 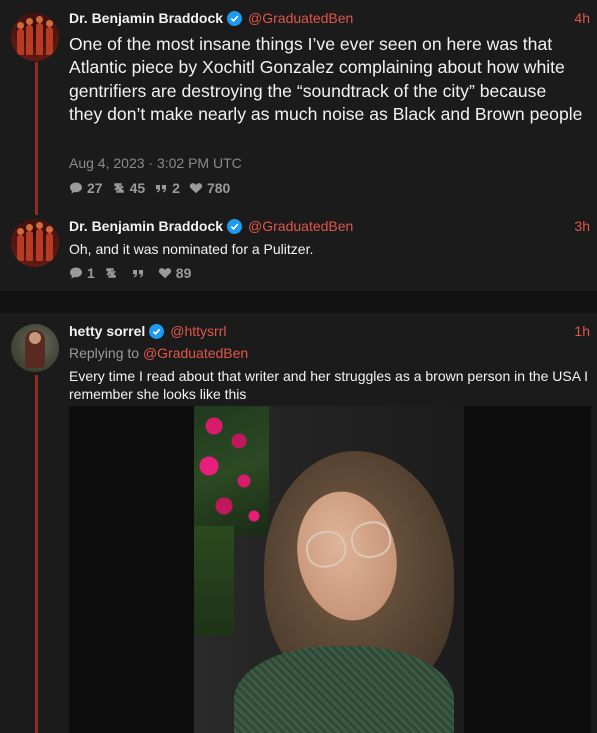 What do you see at coordinates (582, 331) in the screenshot?
I see `tweet-time: 1h` at bounding box center [582, 331].